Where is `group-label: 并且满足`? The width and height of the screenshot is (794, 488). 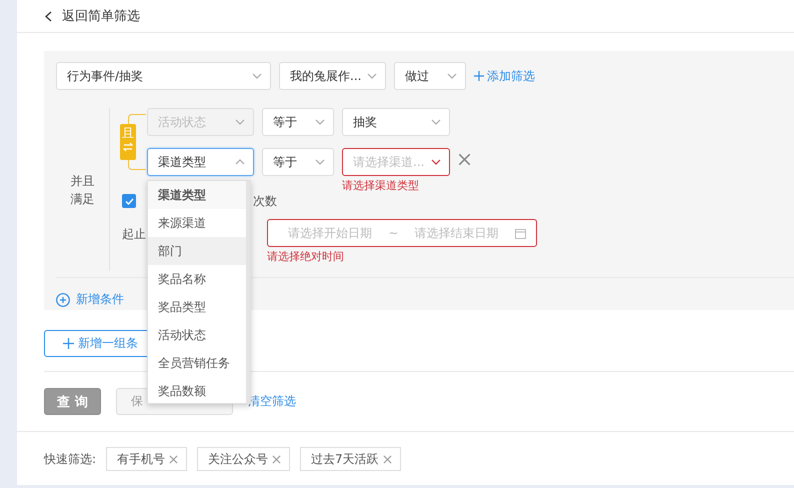
group-label: 并且满足 is located at coordinates (83, 190).